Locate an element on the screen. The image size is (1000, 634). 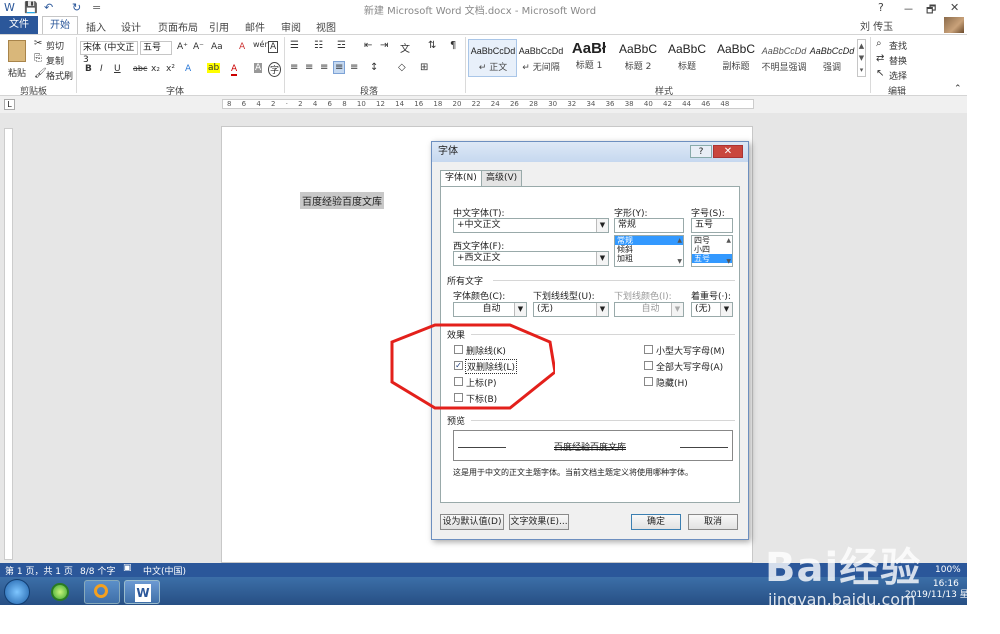
underline-button: U is located at coordinates (117, 69).